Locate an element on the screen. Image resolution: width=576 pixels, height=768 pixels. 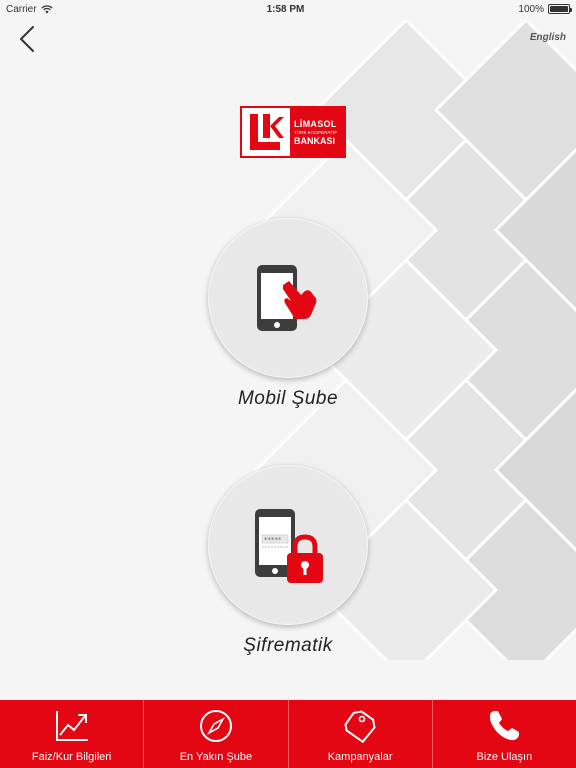
battery-icon is located at coordinates (560, 9).